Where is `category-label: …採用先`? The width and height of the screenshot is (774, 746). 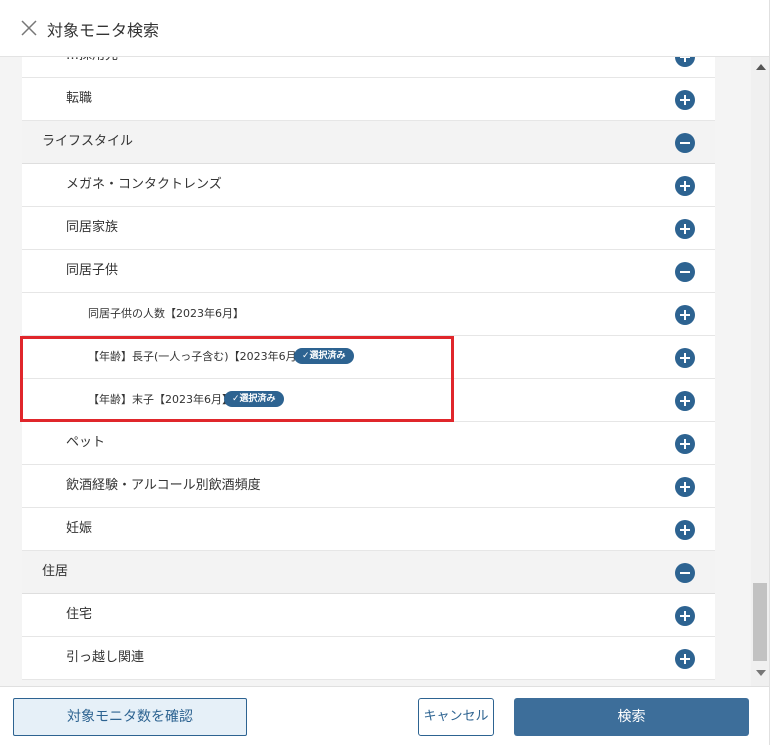 category-label: …採用先 is located at coordinates (92, 67).